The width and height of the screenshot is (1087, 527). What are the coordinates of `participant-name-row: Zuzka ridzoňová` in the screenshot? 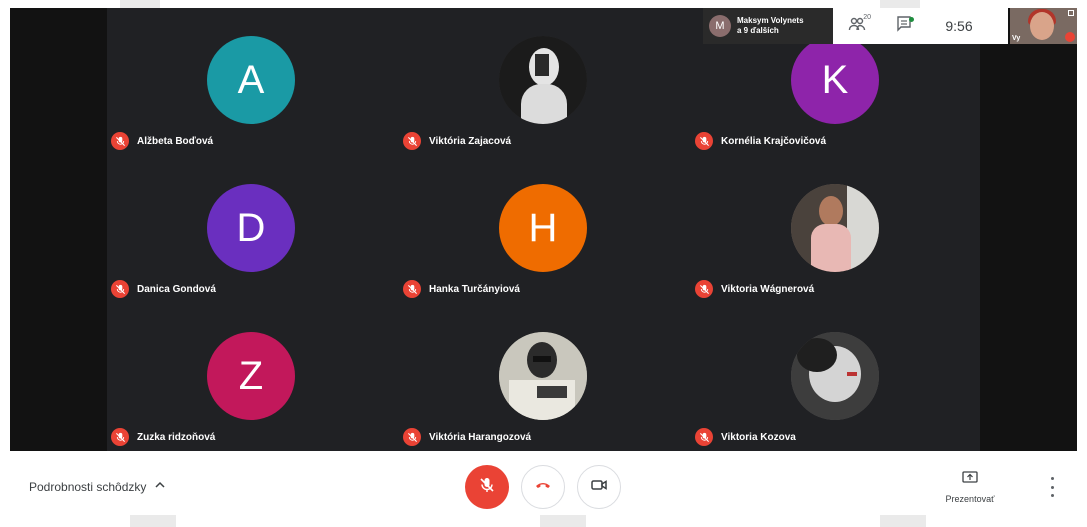 It's located at (163, 437).